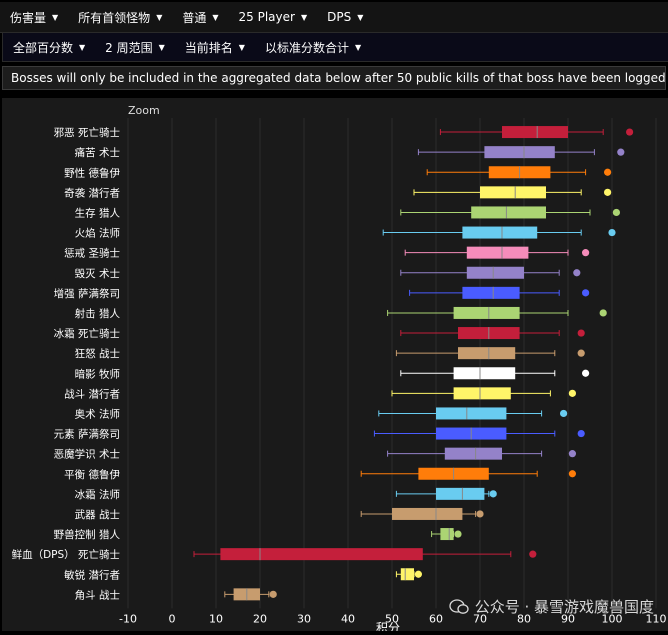  Describe the element at coordinates (564, 607) in the screenshot. I see `watermark-text: 公众号 · 暴雪游戏魔兽国度` at that location.